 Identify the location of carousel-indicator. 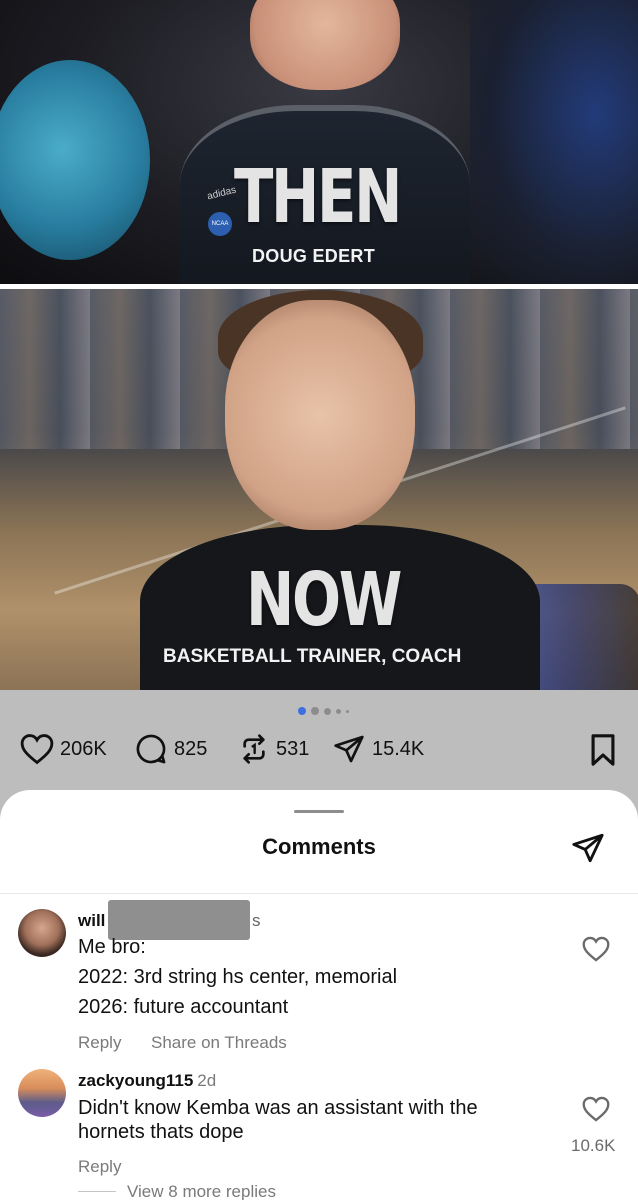
(323, 711).